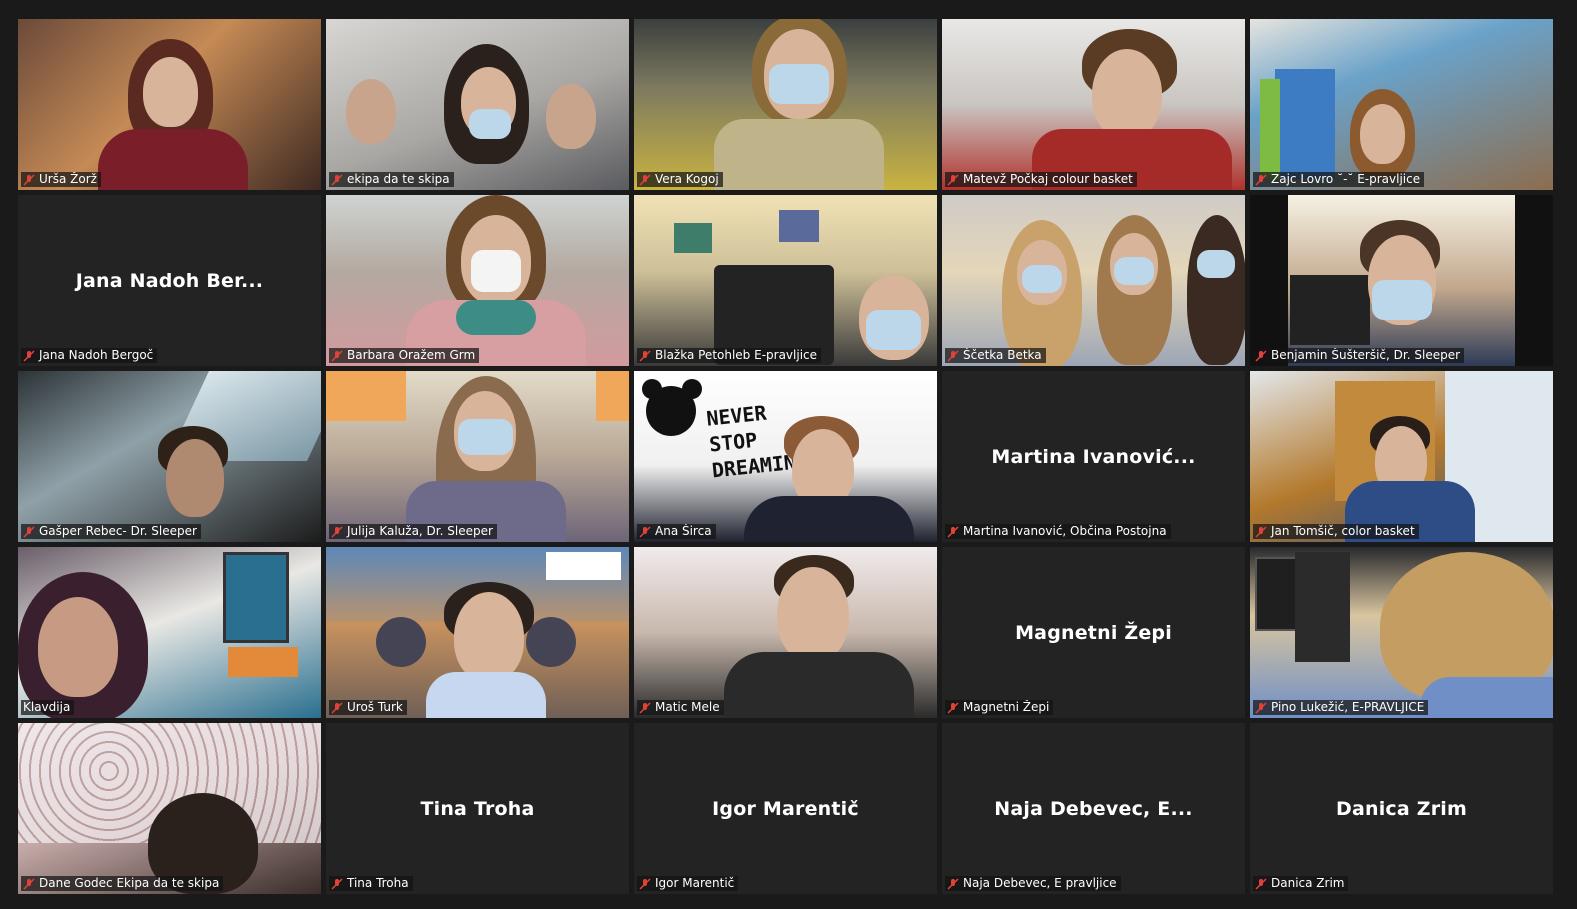  I want to click on participant-tile-uros: Uroš Turk, so click(477, 632).